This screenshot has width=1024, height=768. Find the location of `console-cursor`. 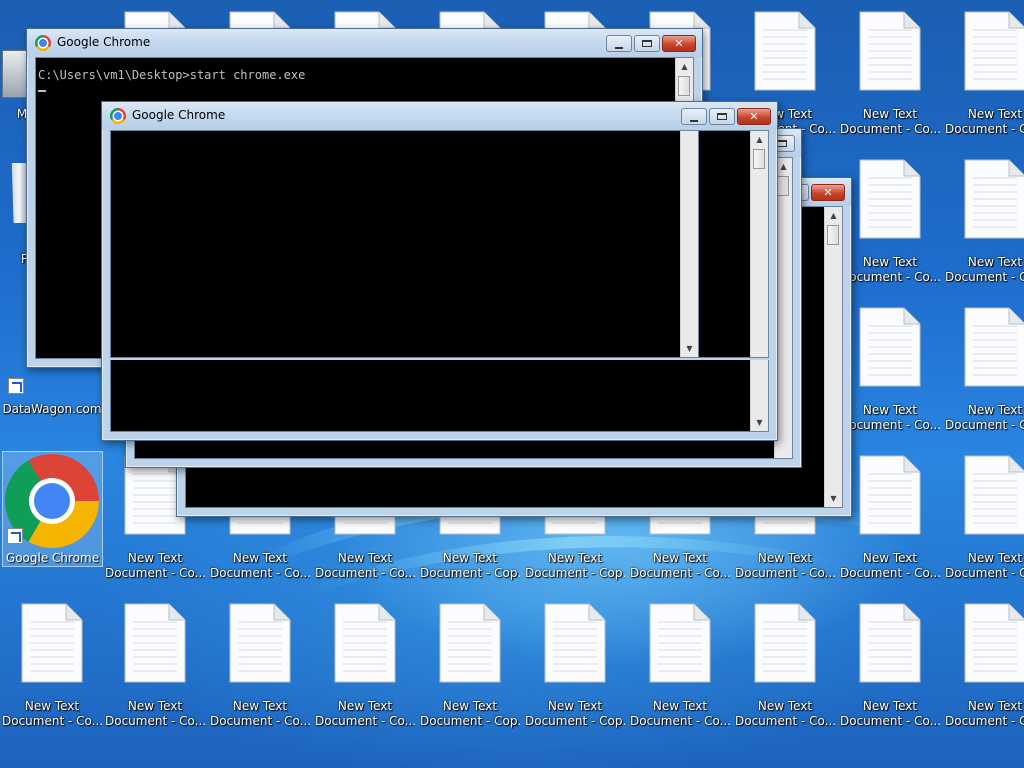

console-cursor is located at coordinates (42, 91).